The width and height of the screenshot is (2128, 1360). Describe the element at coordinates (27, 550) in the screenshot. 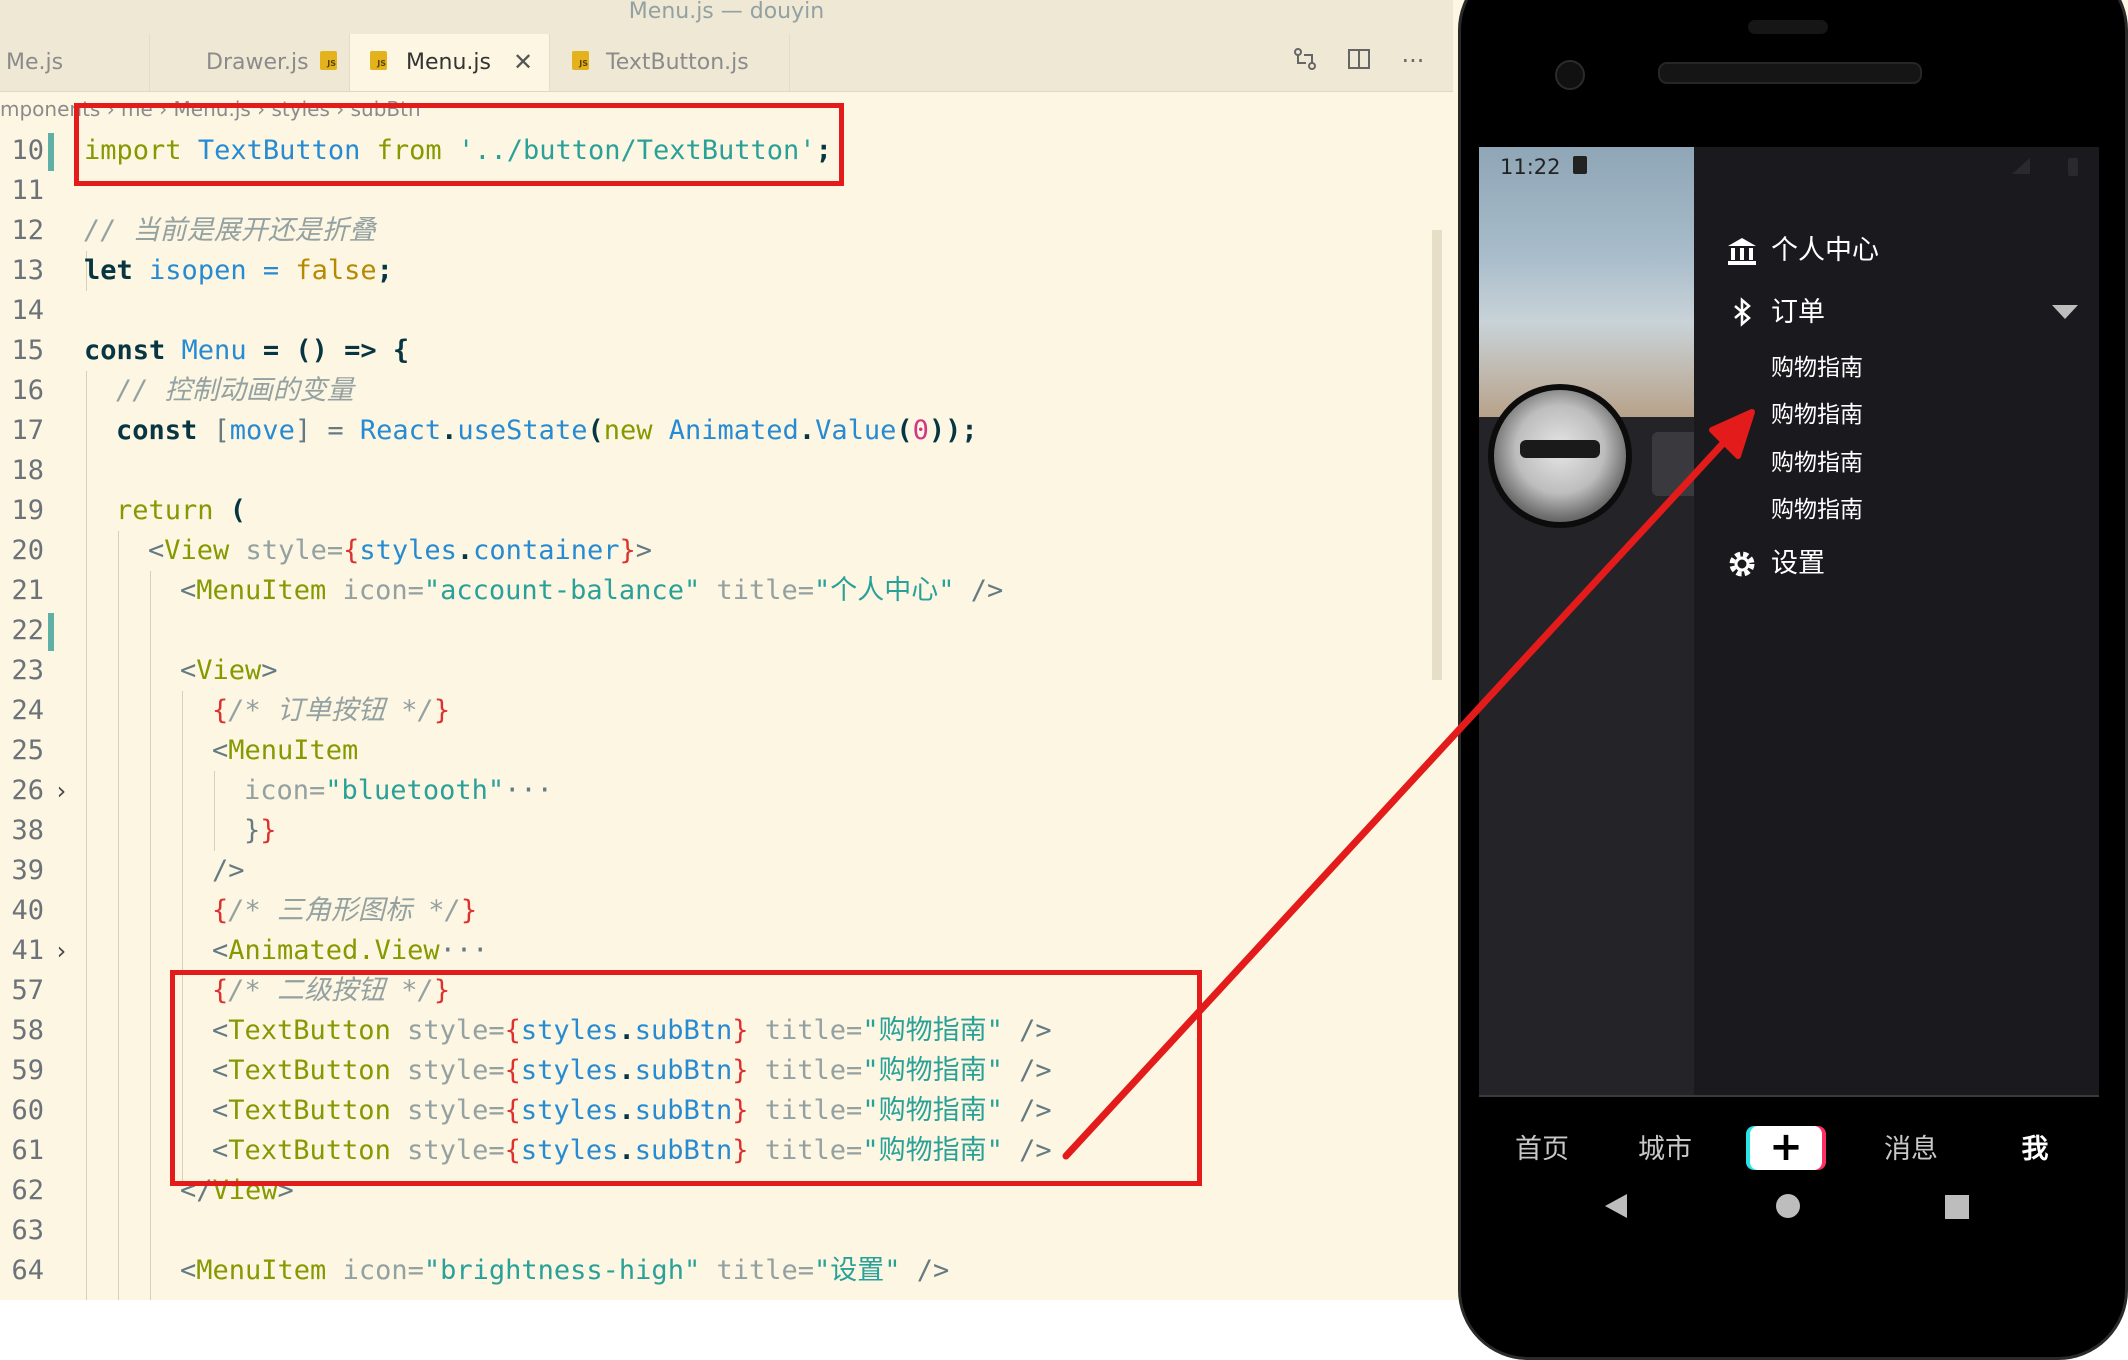

I see `line-number: 20` at that location.